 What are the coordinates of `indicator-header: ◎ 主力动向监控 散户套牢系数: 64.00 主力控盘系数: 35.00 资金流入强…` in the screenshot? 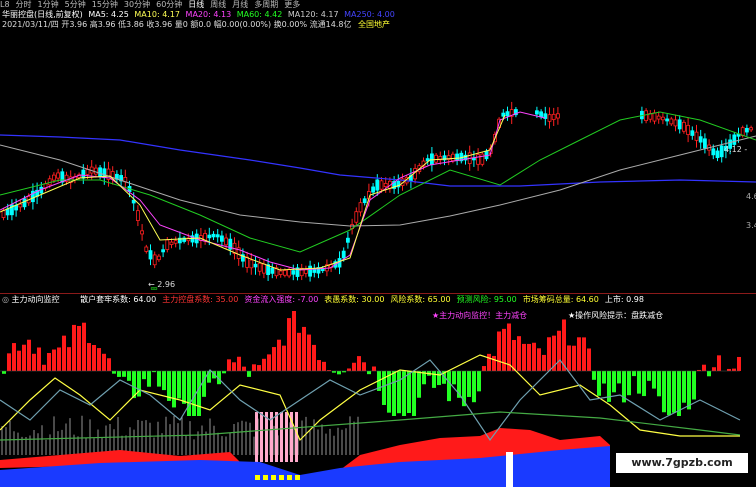 It's located at (326, 300).